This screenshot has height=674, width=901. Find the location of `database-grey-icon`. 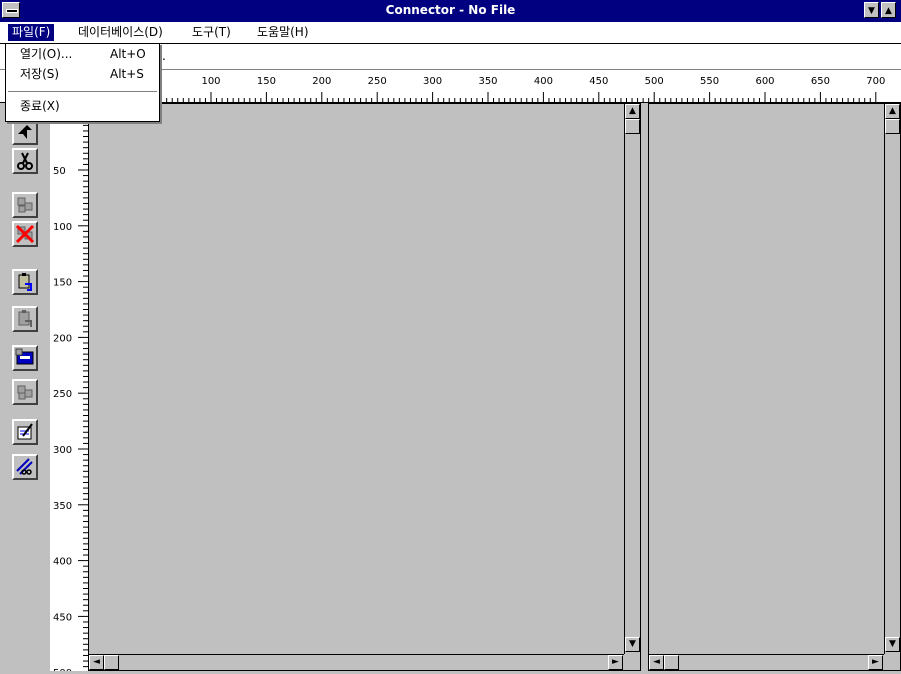

database-grey-icon is located at coordinates (25, 392).